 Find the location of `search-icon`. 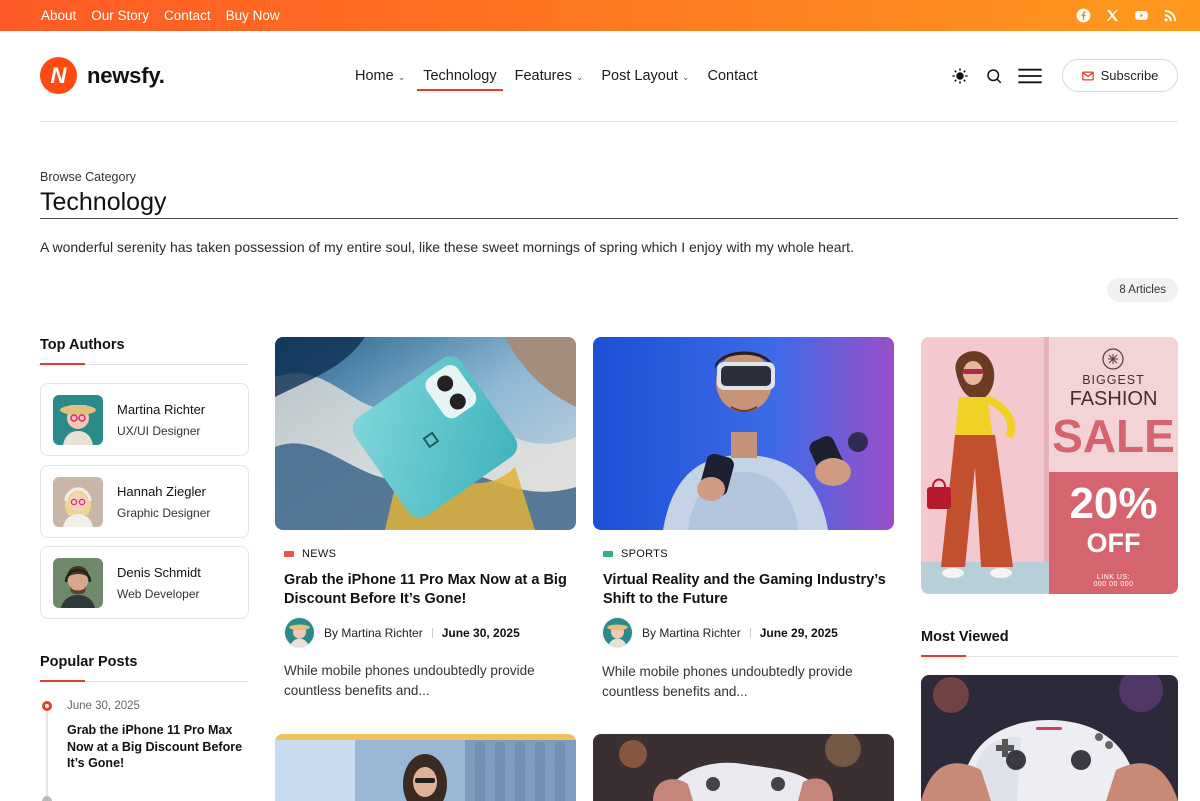

search-icon is located at coordinates (994, 76).